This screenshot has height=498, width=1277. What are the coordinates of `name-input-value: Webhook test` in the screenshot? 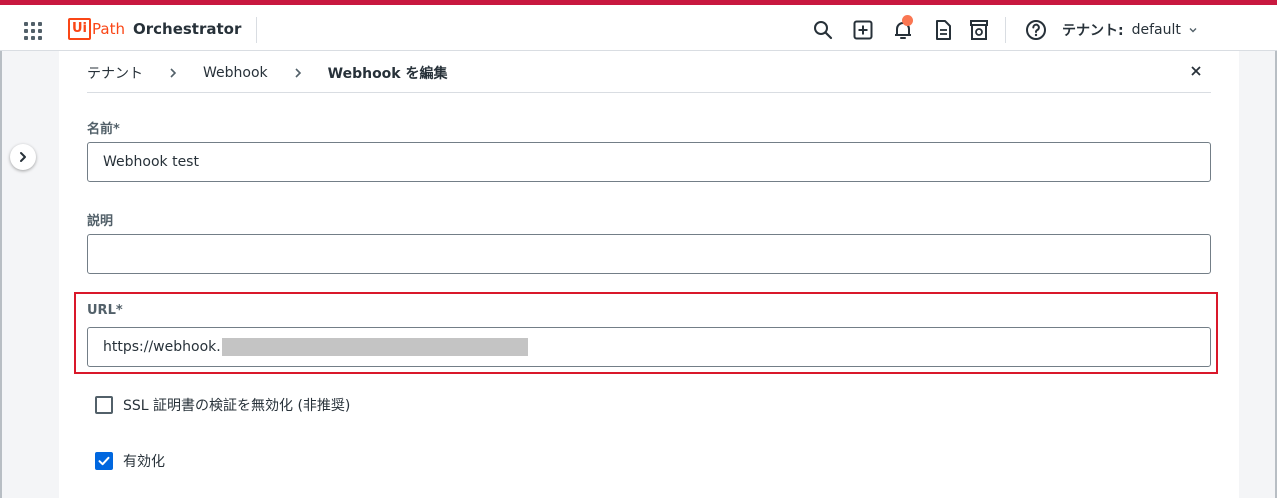 It's located at (151, 162).